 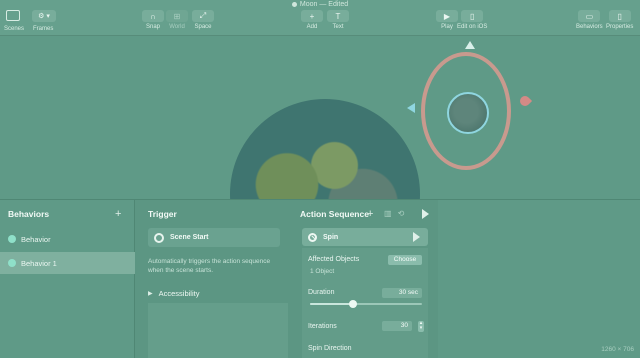 What do you see at coordinates (405, 260) in the screenshot?
I see `choose-button: Choose` at bounding box center [405, 260].